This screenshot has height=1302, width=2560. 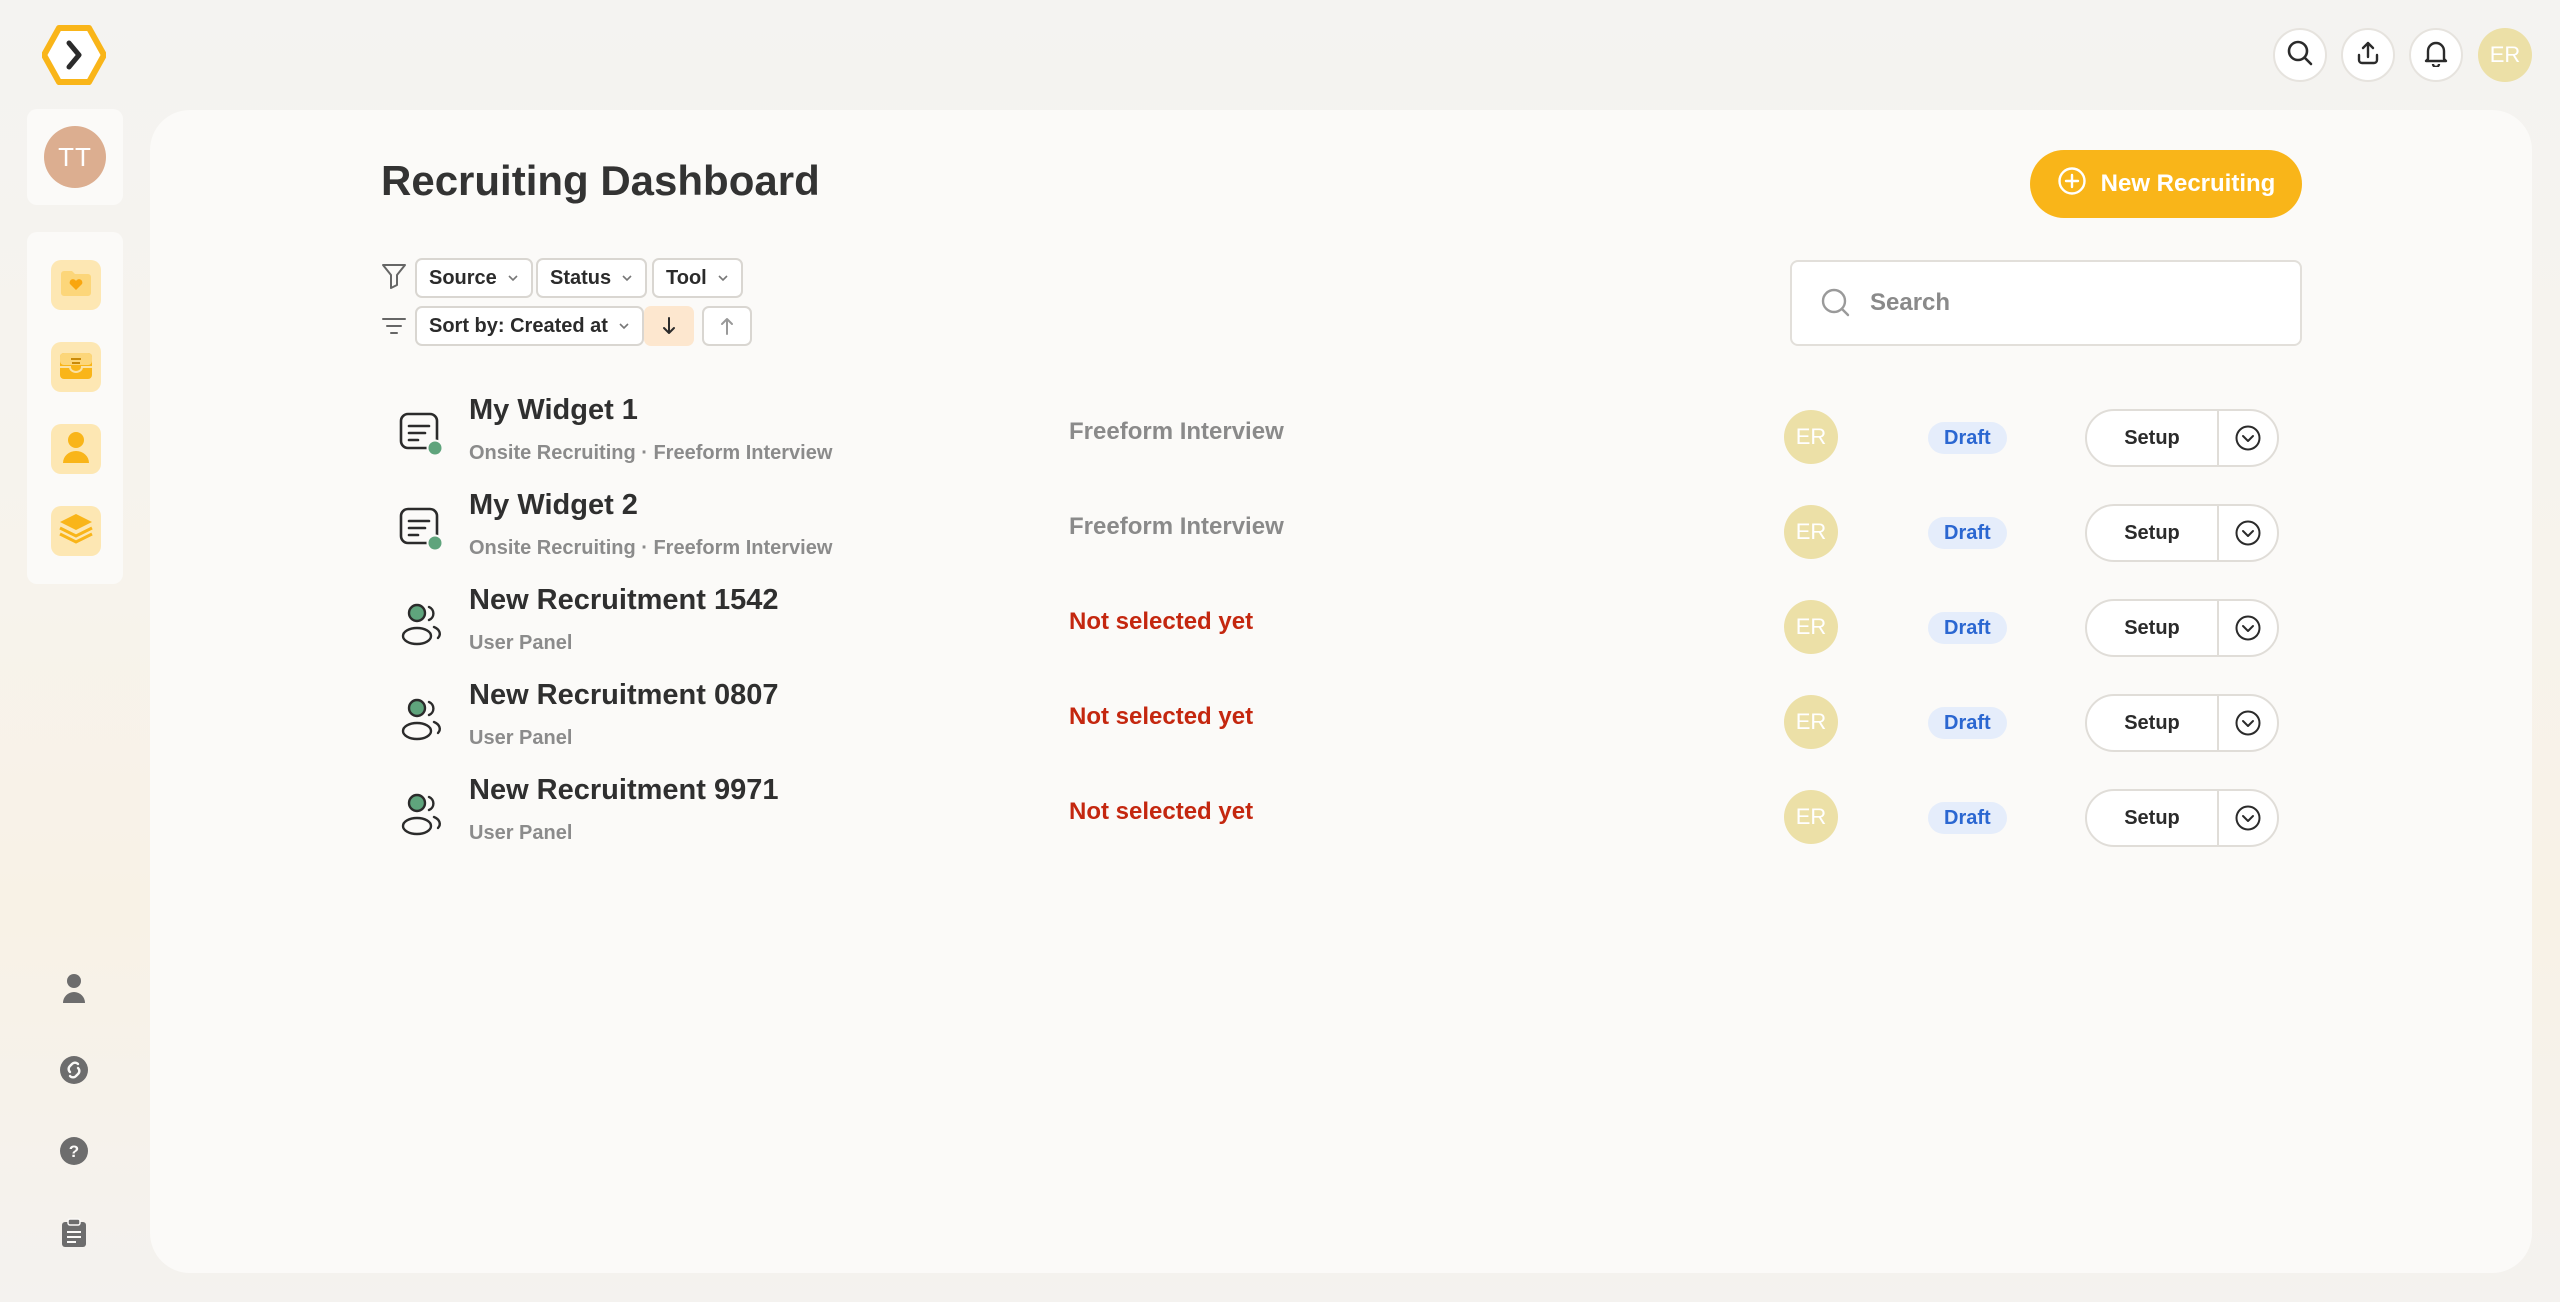 I want to click on upload-button, so click(x=2368, y=55).